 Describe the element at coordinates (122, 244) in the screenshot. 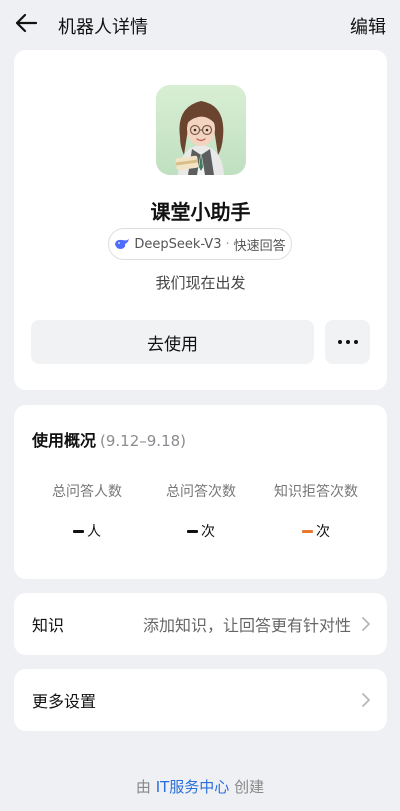

I see `deepseek-whale-icon` at that location.